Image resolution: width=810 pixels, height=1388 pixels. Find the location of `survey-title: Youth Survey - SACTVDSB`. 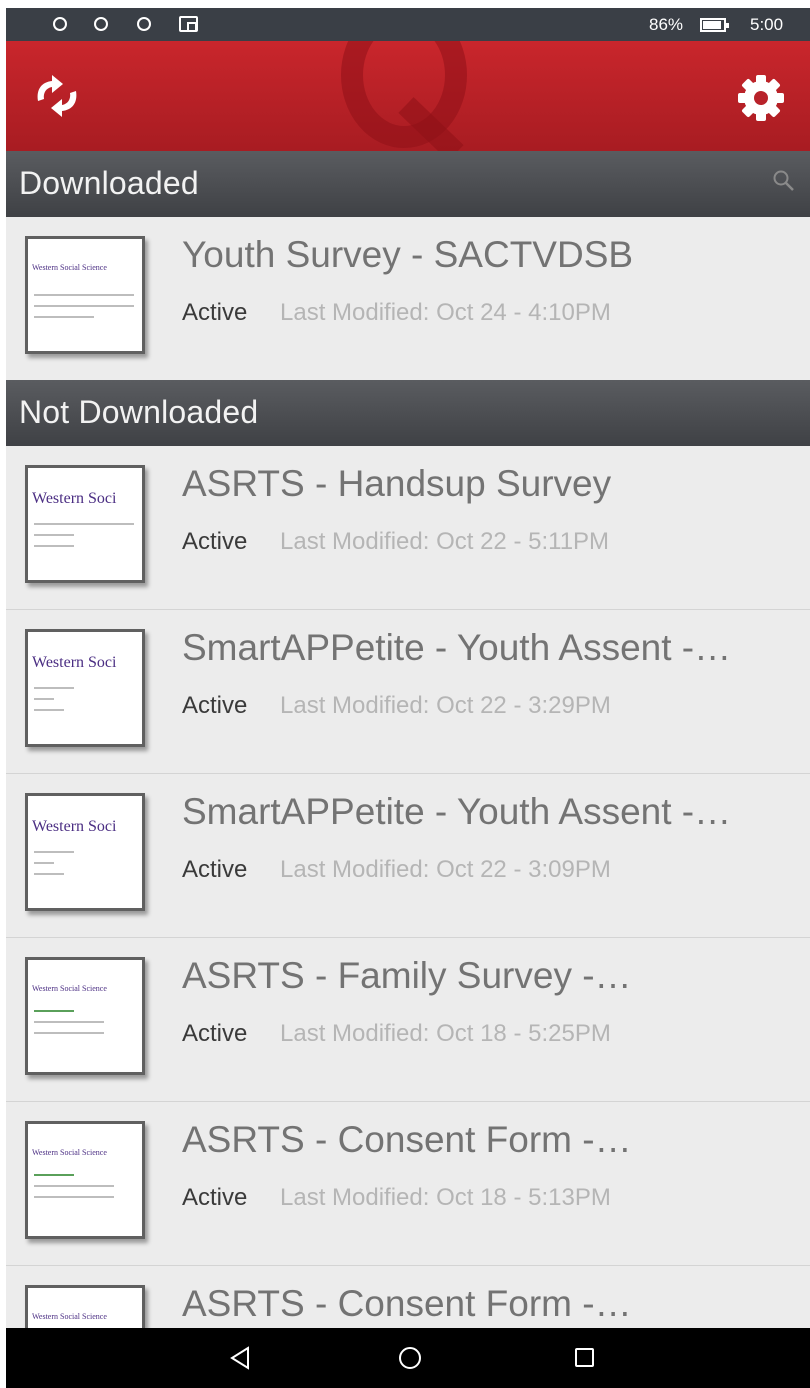

survey-title: Youth Survey - SACTVDSB is located at coordinates (408, 254).